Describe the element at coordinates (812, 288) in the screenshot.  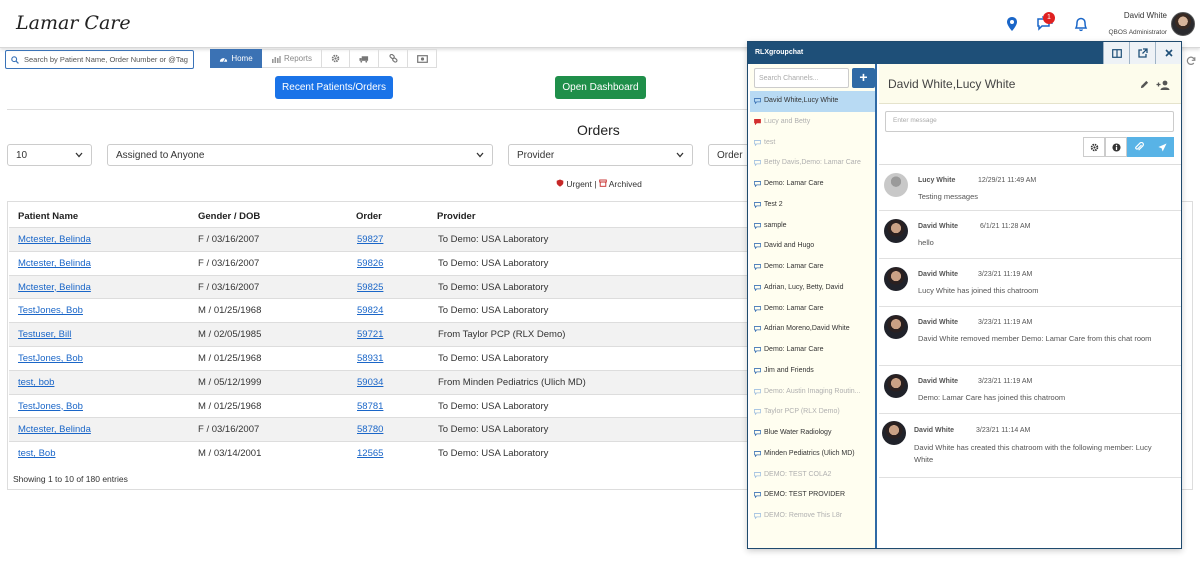
I see `channel-item: Adrian, Lucy, Betty, David` at that location.